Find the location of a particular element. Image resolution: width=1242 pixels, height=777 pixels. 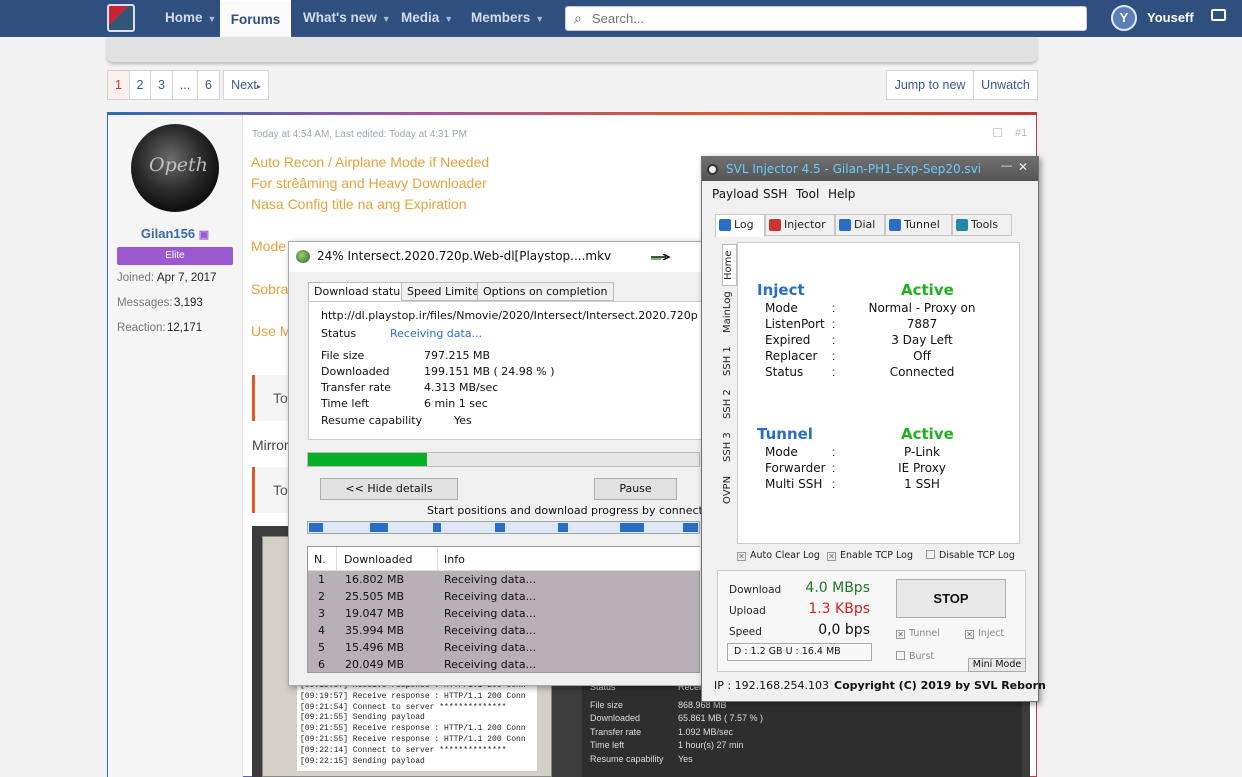

page-3: 3 is located at coordinates (161, 85).